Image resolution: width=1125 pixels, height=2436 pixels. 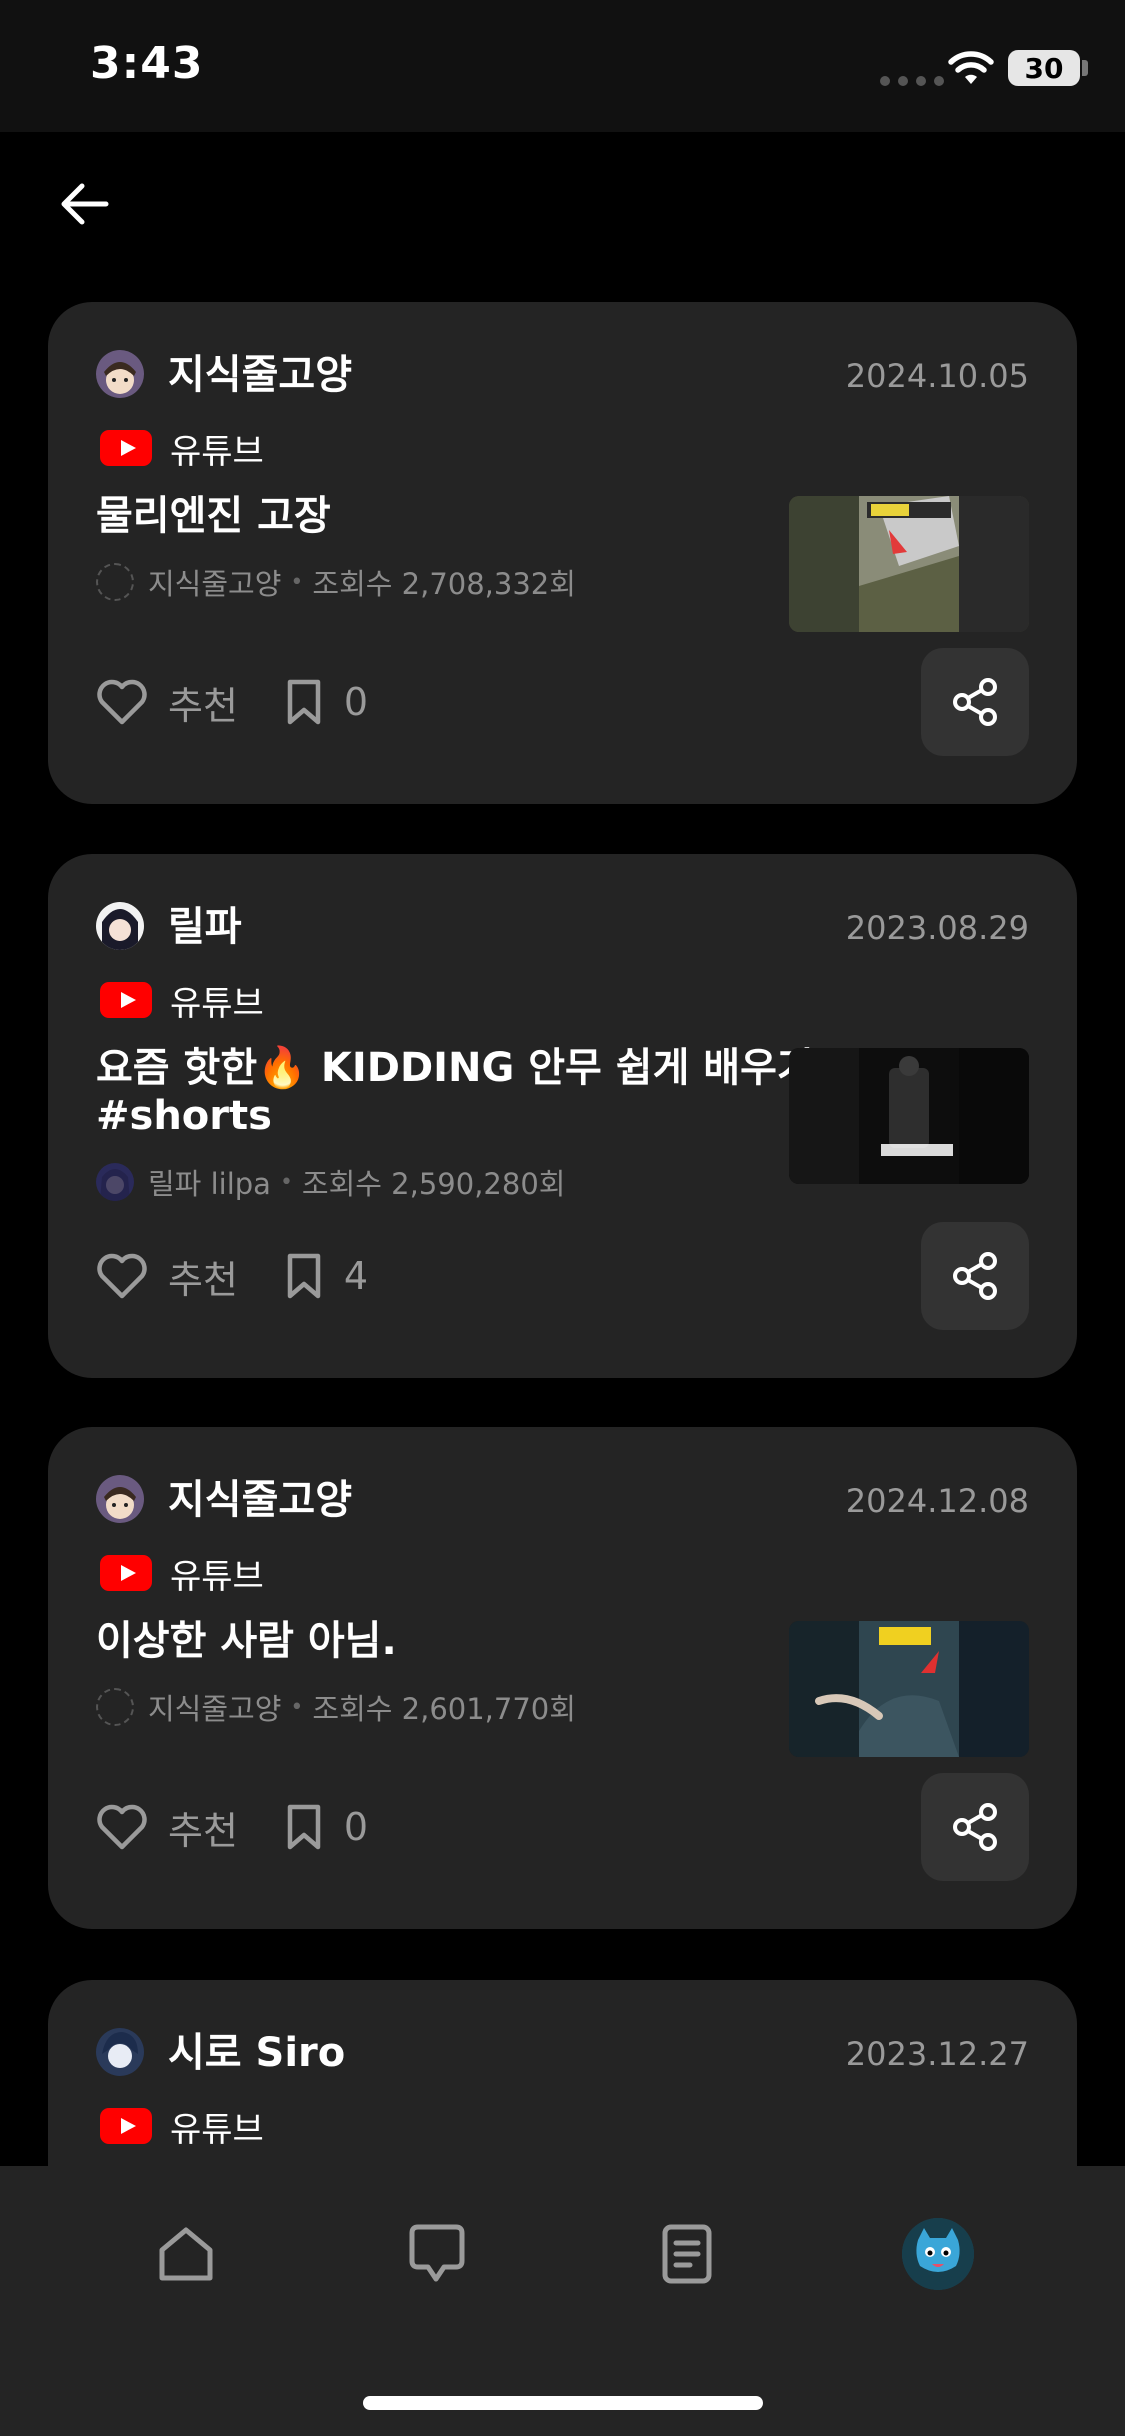 I want to click on post-title: 이상한 사람 아님., so click(x=456, y=1641).